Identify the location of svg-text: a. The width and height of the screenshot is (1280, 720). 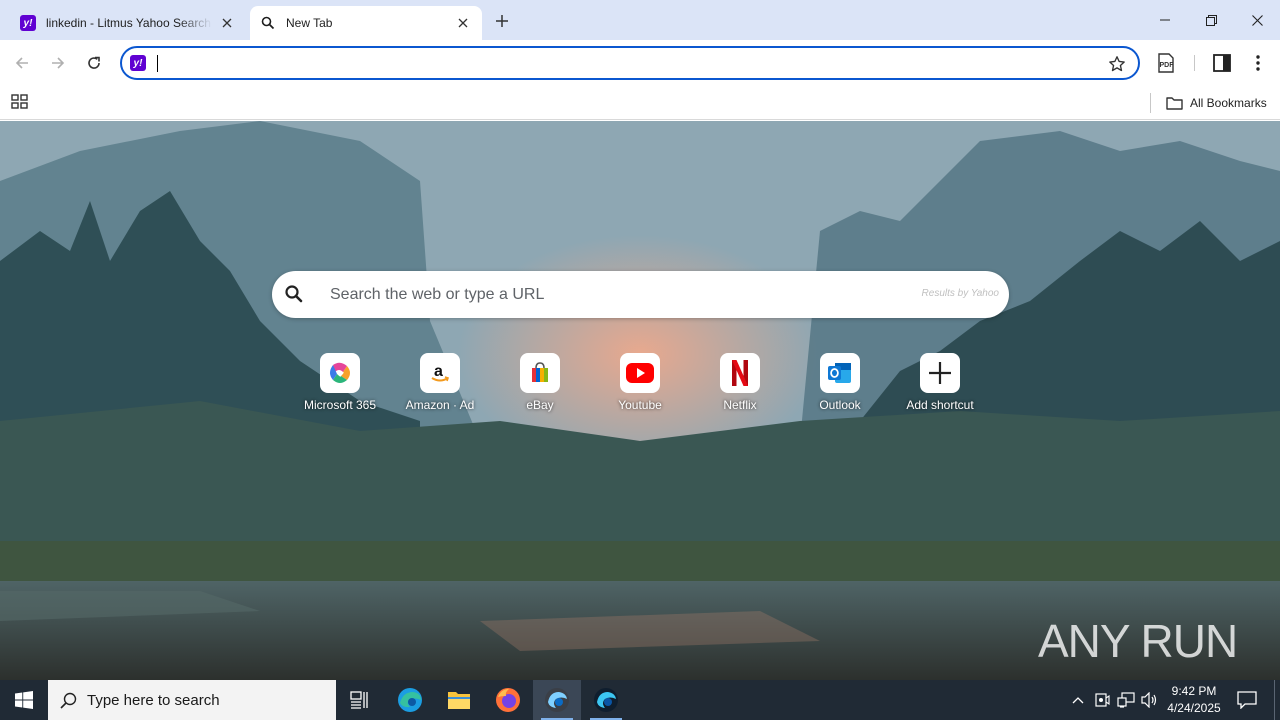
(438, 371).